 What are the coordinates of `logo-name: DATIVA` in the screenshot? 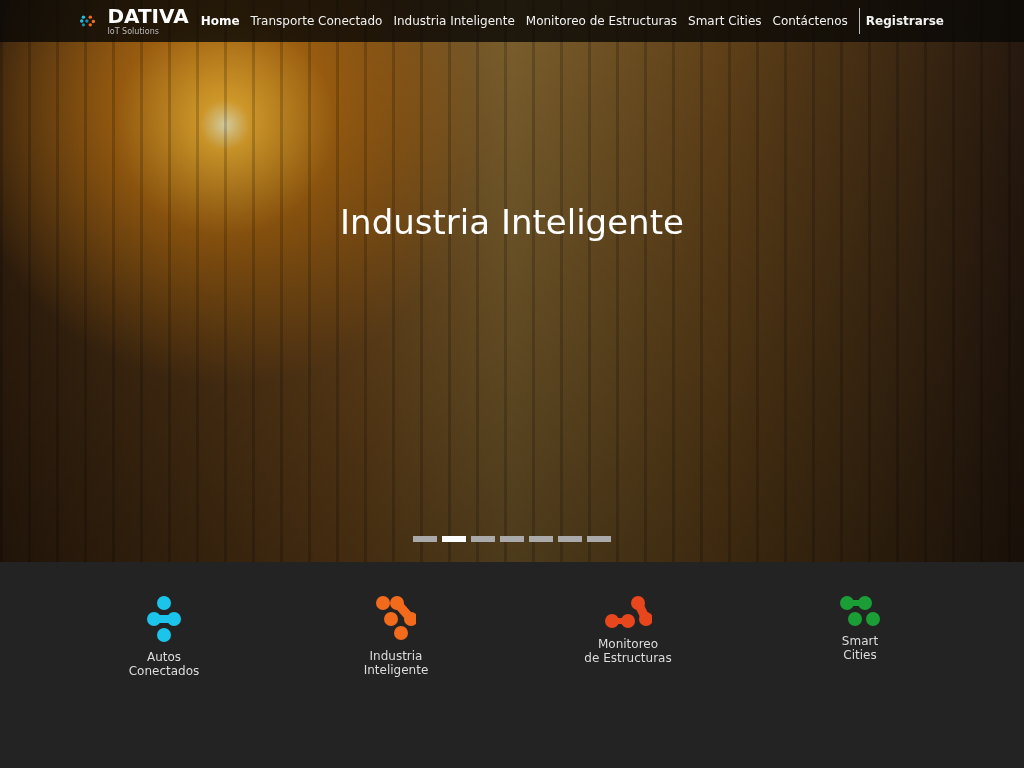 It's located at (148, 16).